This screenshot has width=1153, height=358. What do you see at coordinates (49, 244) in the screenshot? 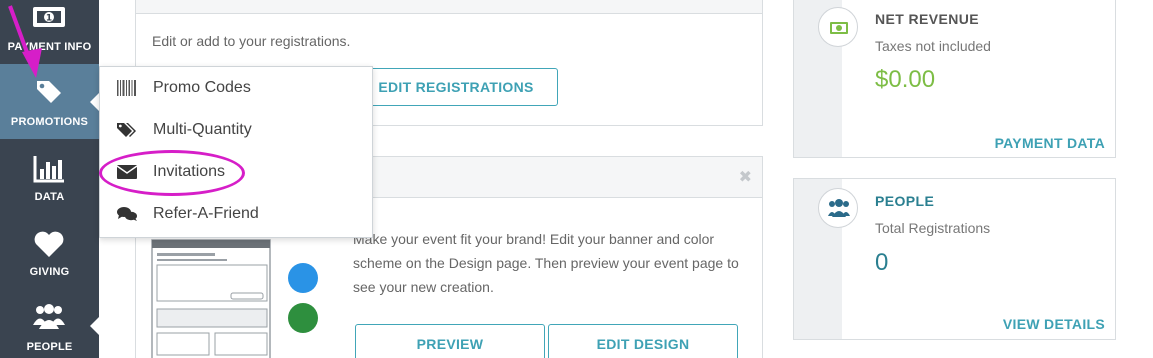
I see `heart-icon` at bounding box center [49, 244].